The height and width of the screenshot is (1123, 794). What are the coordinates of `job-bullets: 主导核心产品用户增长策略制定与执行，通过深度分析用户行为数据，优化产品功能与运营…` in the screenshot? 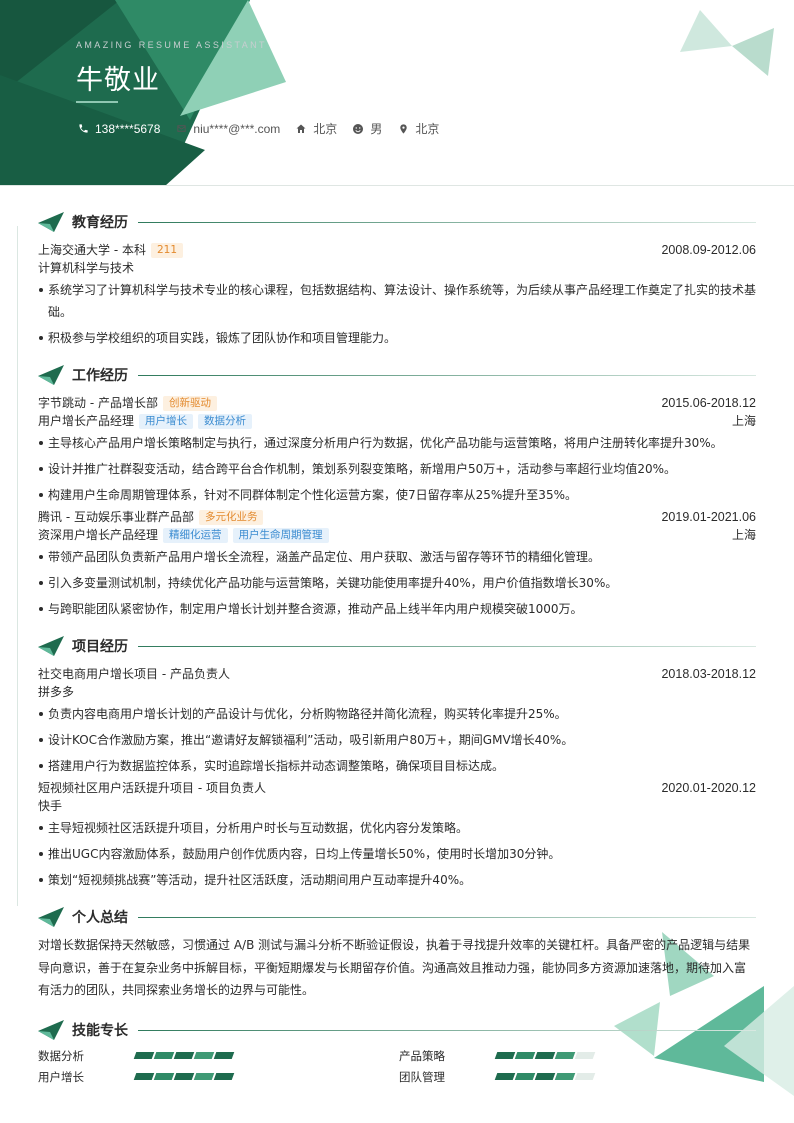 It's located at (397, 469).